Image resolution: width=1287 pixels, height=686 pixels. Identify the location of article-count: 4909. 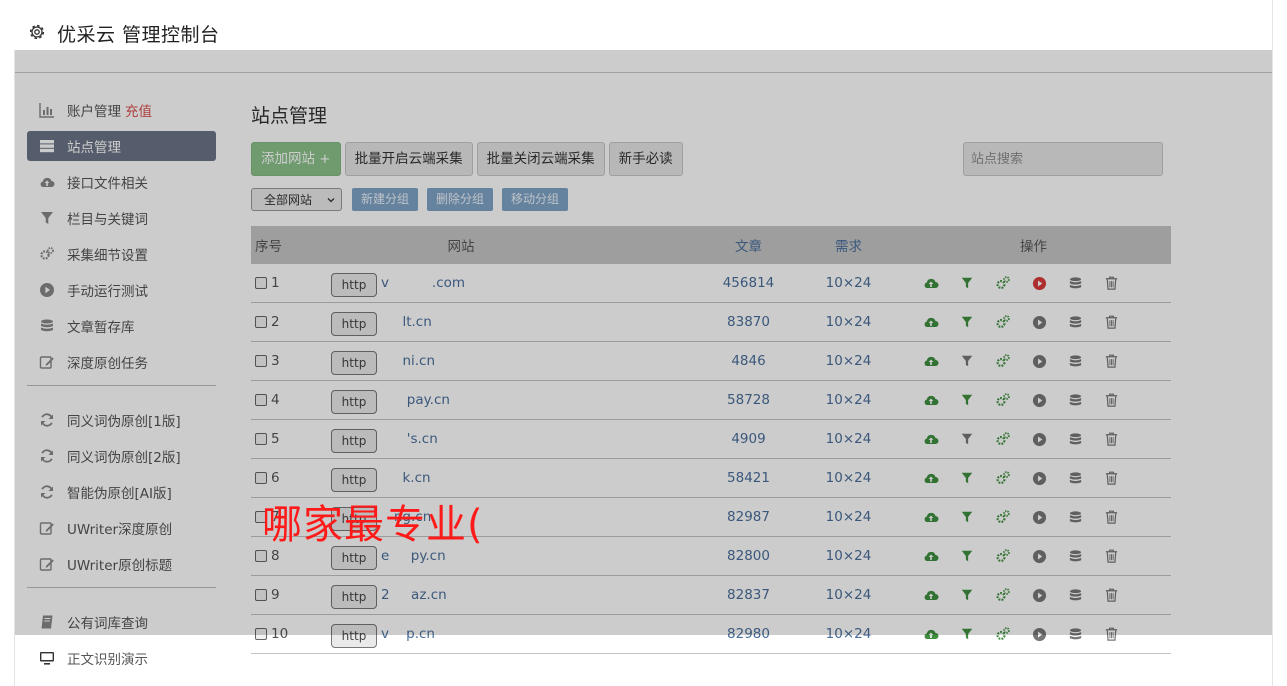
(748, 439).